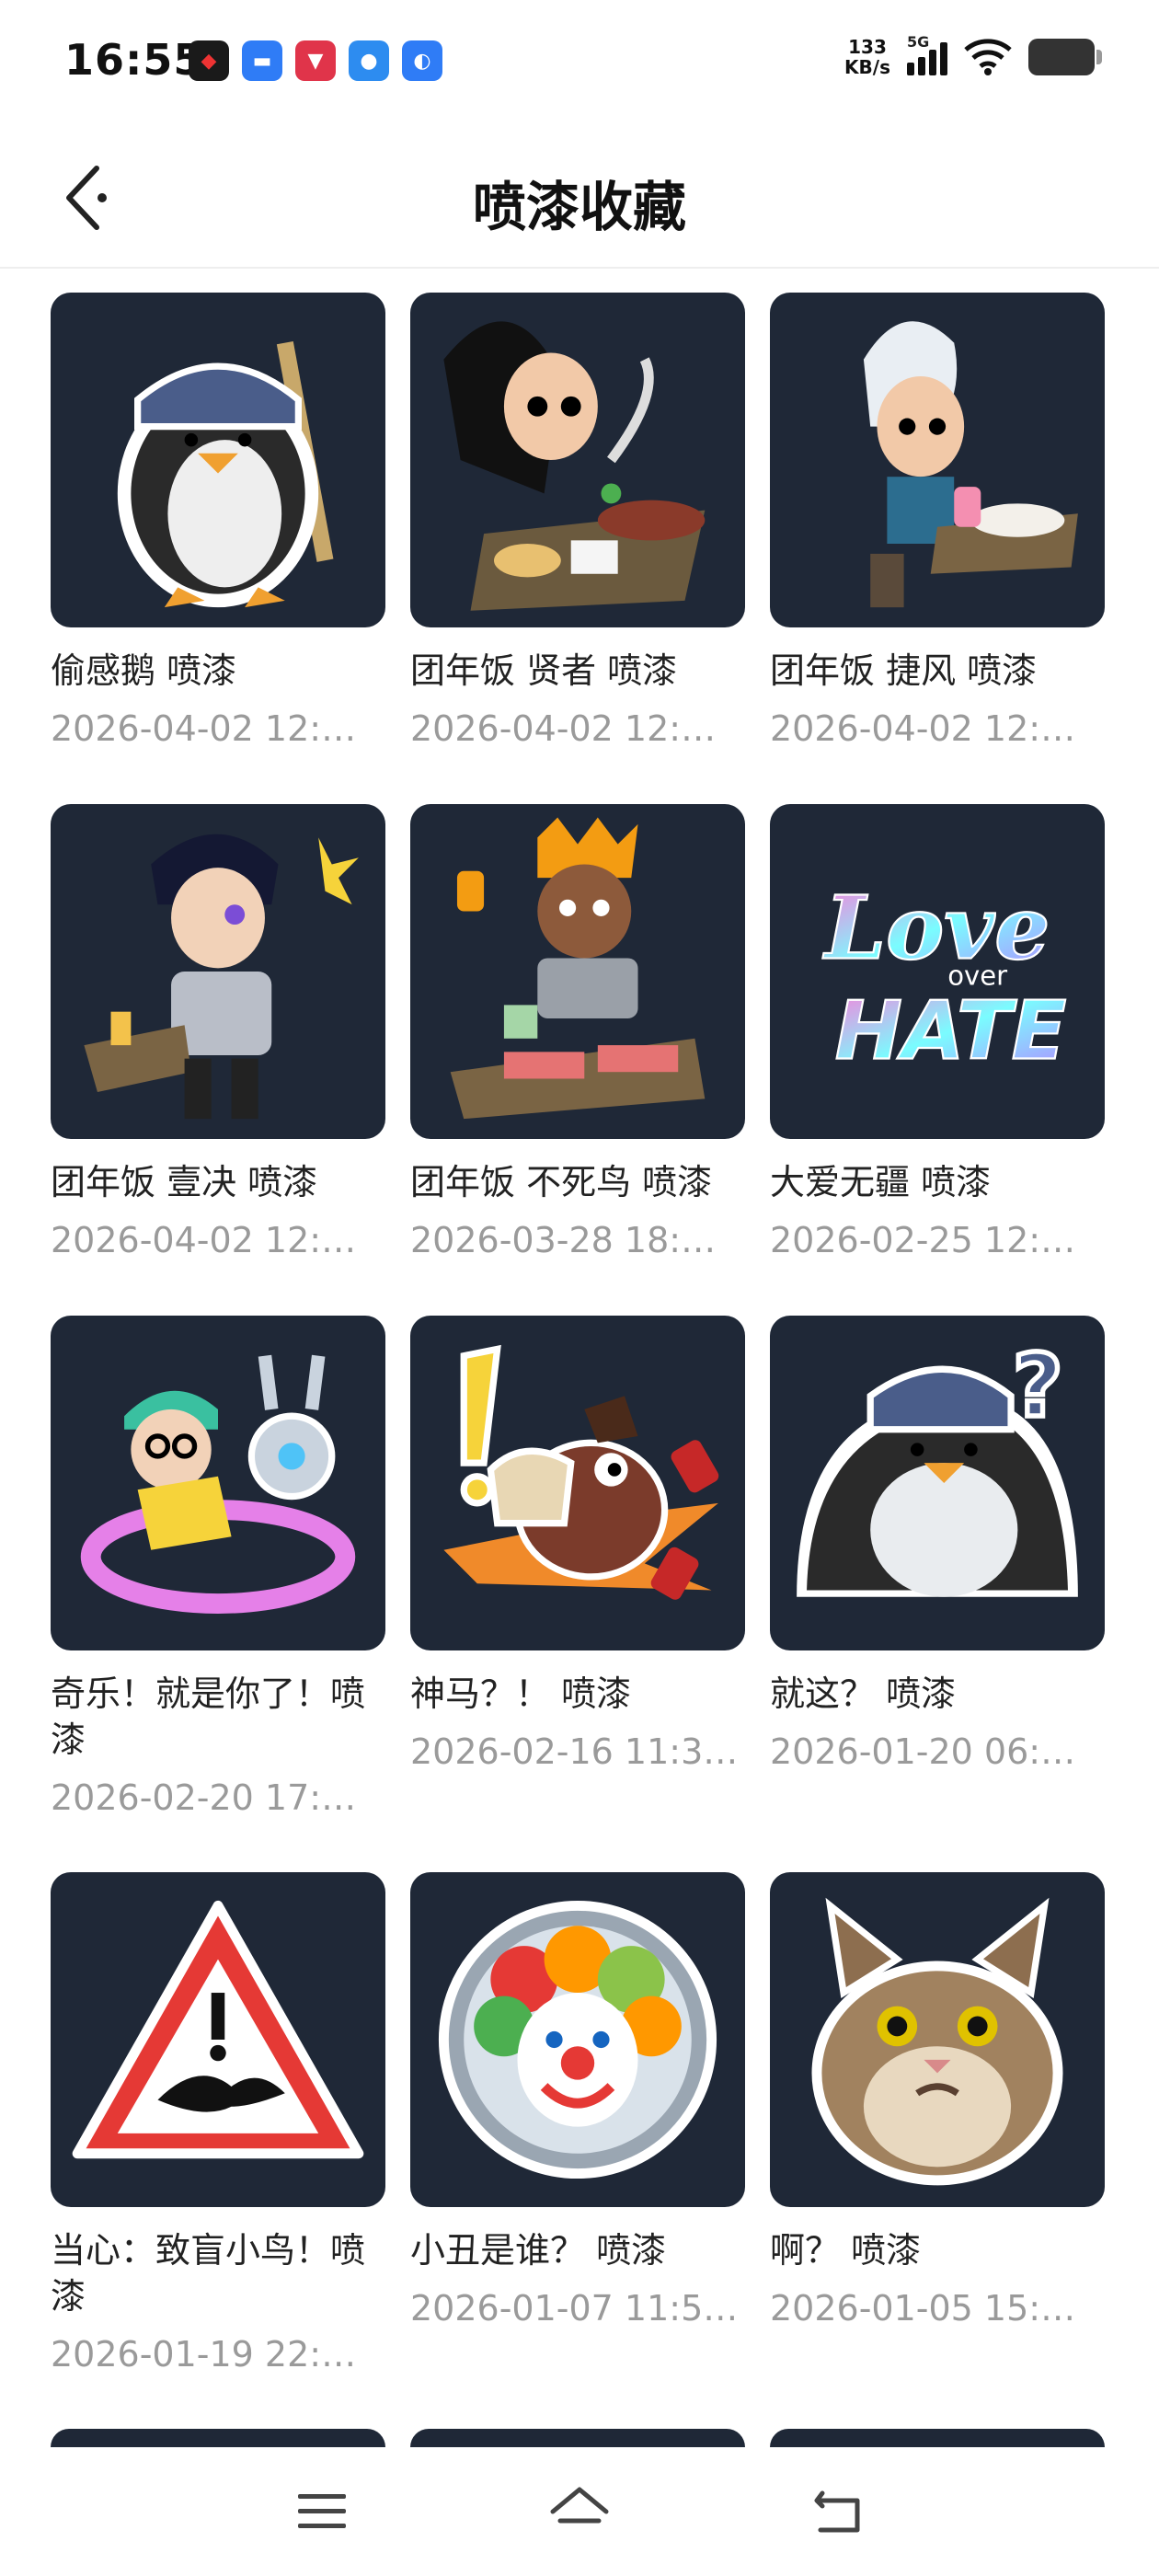 This screenshot has height=2576, width=1159. I want to click on status-indicators: 133 KB/s 5G, so click(973, 55).